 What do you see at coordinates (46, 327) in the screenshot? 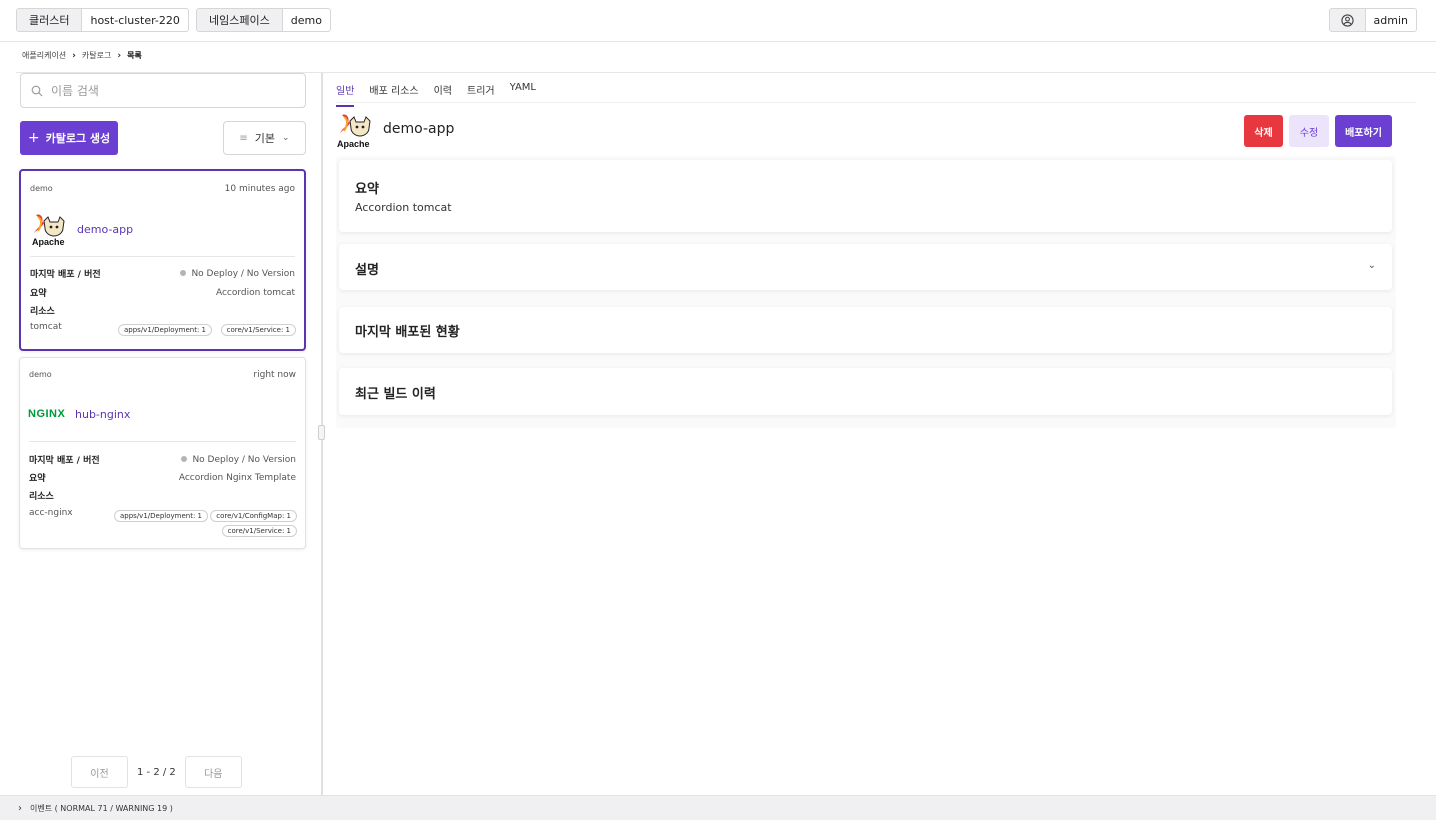
I see `resource-name: tomcat` at bounding box center [46, 327].